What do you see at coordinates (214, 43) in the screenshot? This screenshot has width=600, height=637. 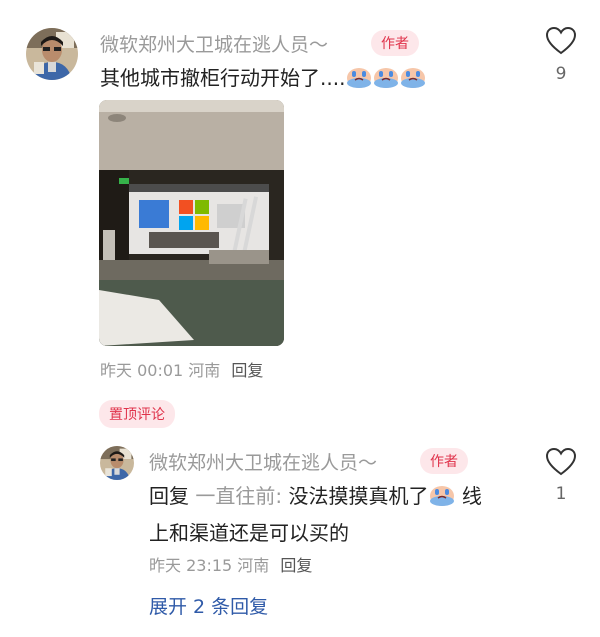 I see `comment-username: 微软郑州大卫城在逃人员～` at bounding box center [214, 43].